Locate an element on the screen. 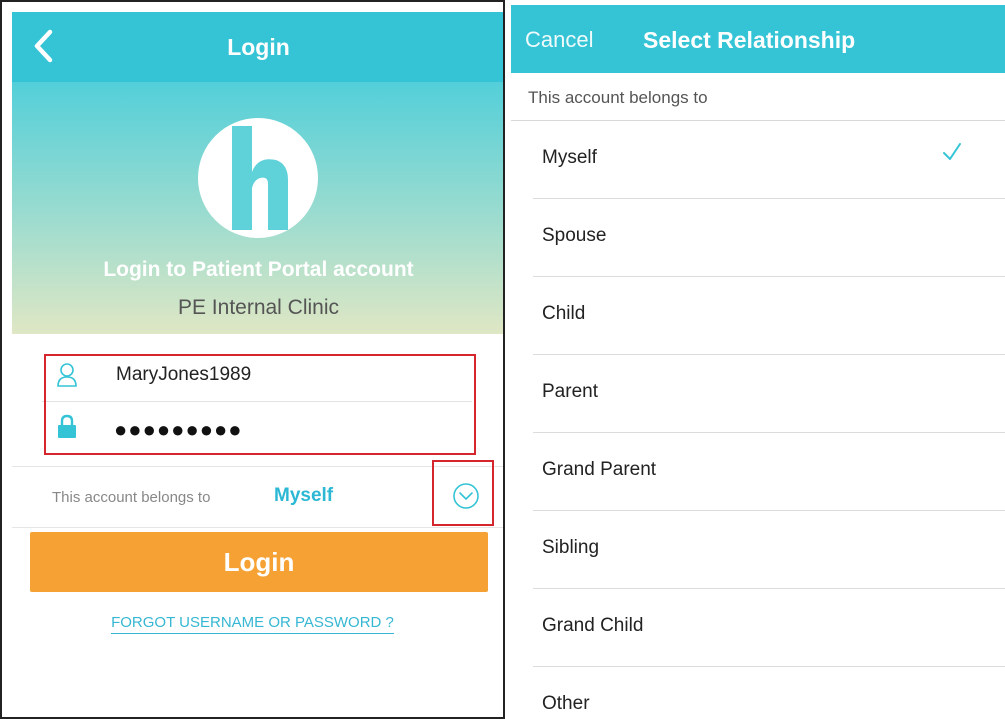 The height and width of the screenshot is (719, 1005). relationship-selector: This account belongs to Myself is located at coordinates (257, 497).